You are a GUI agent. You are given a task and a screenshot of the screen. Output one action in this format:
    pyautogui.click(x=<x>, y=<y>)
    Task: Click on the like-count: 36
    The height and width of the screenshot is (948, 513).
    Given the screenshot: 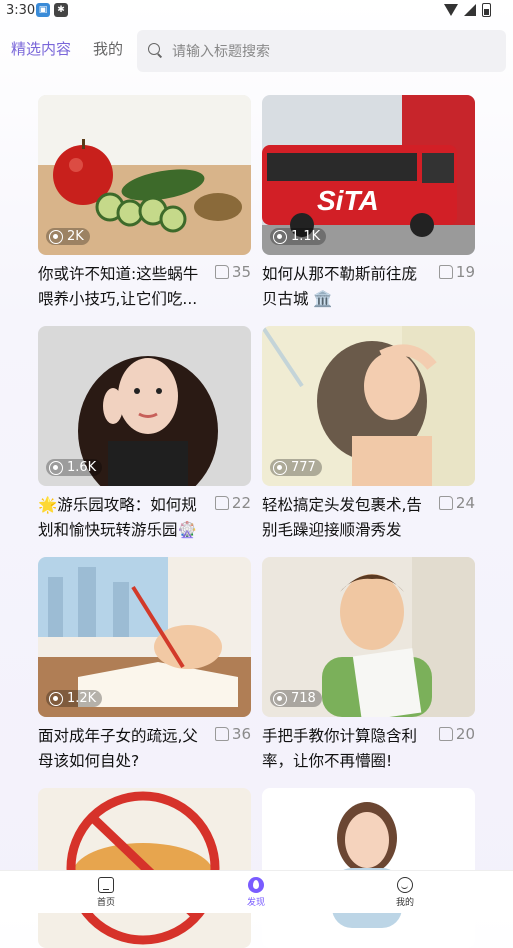 What is the action you would take?
    pyautogui.click(x=241, y=734)
    